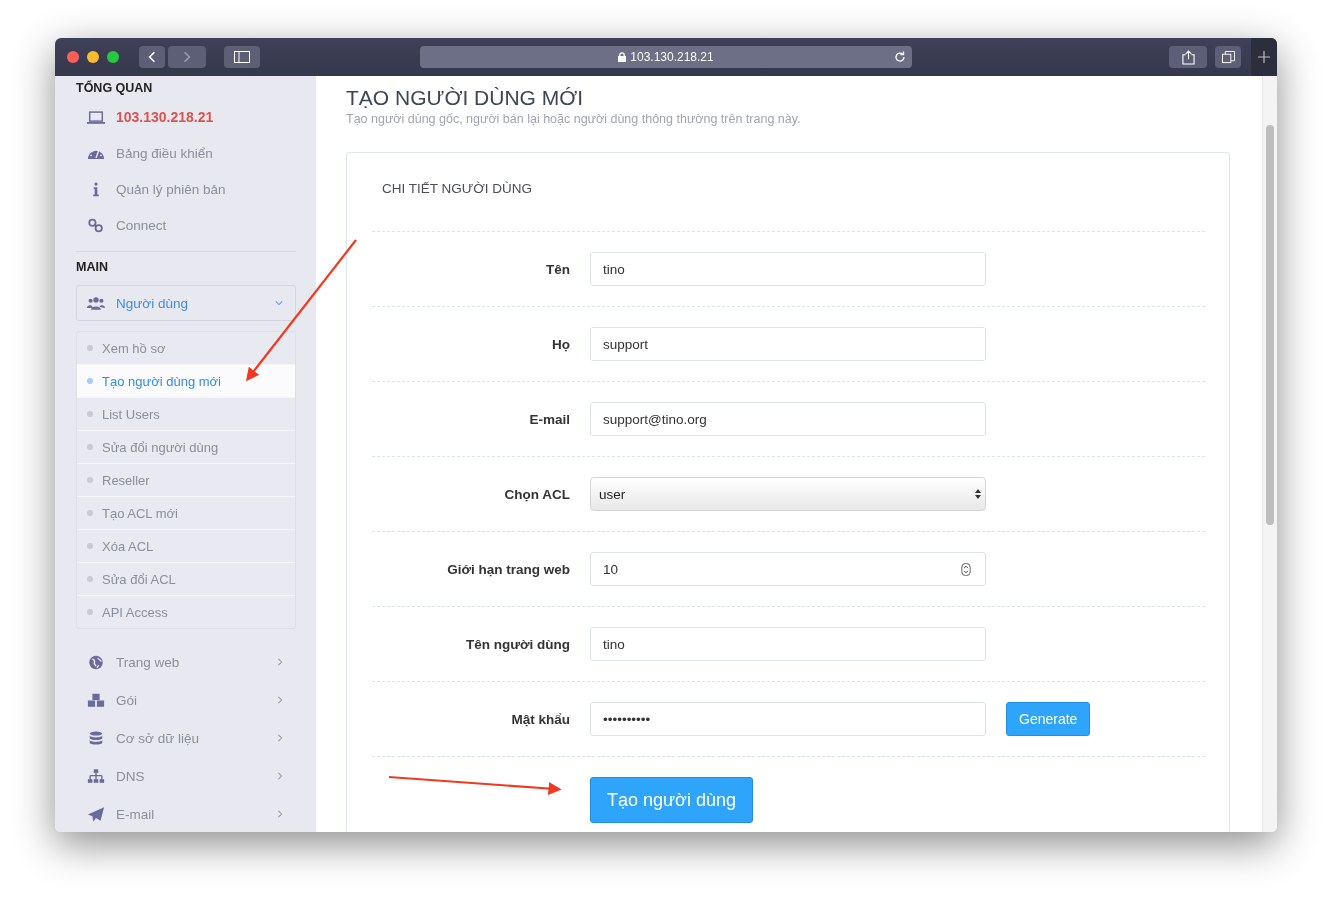 Image resolution: width=1332 pixels, height=906 pixels. I want to click on share-icon, so click(1188, 57).